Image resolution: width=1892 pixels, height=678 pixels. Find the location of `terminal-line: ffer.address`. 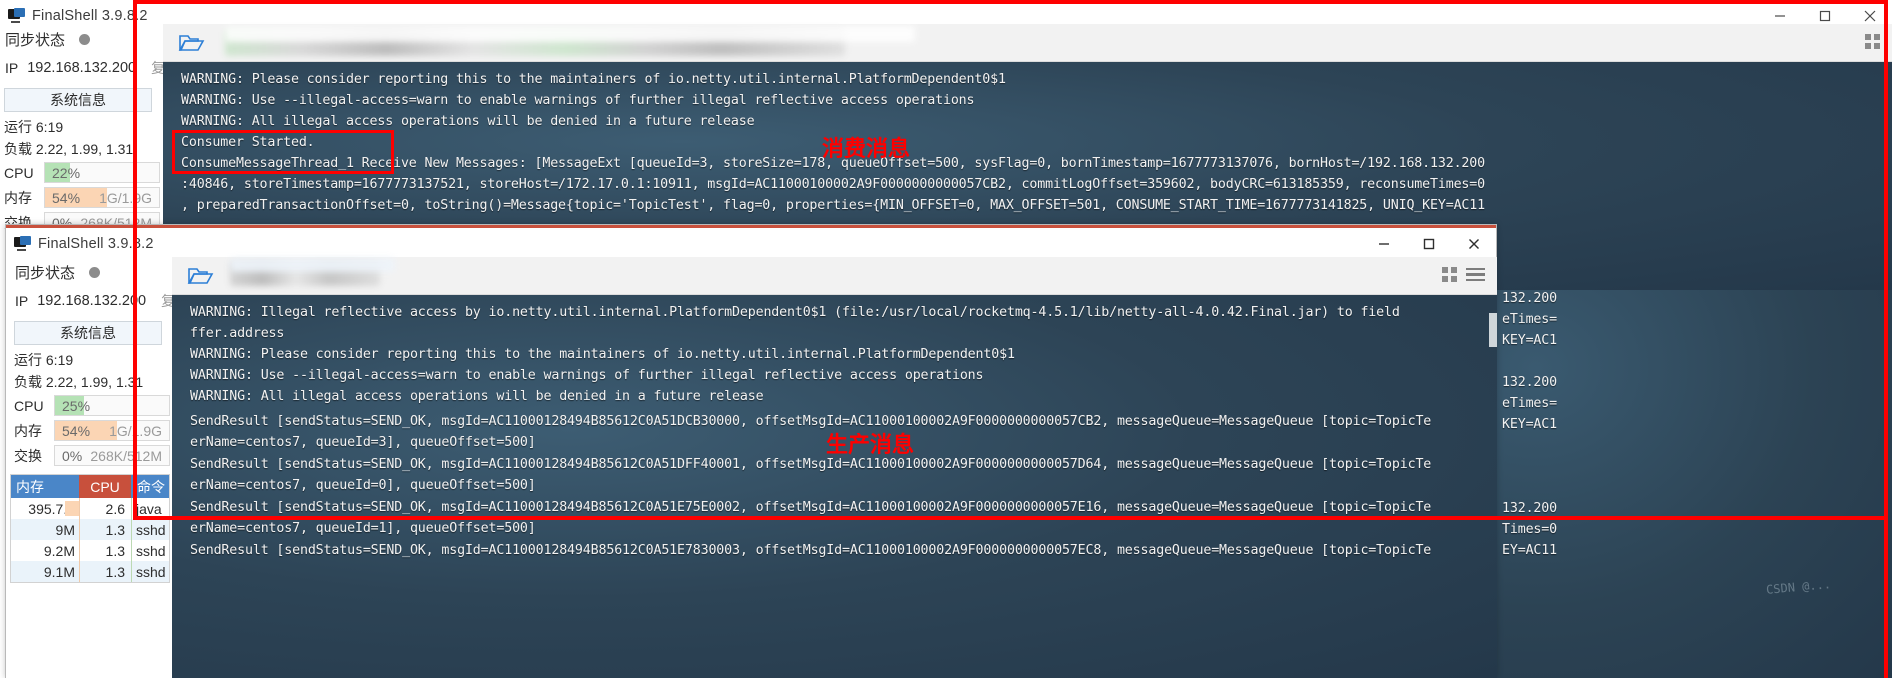

terminal-line: ffer.address is located at coordinates (237, 333).